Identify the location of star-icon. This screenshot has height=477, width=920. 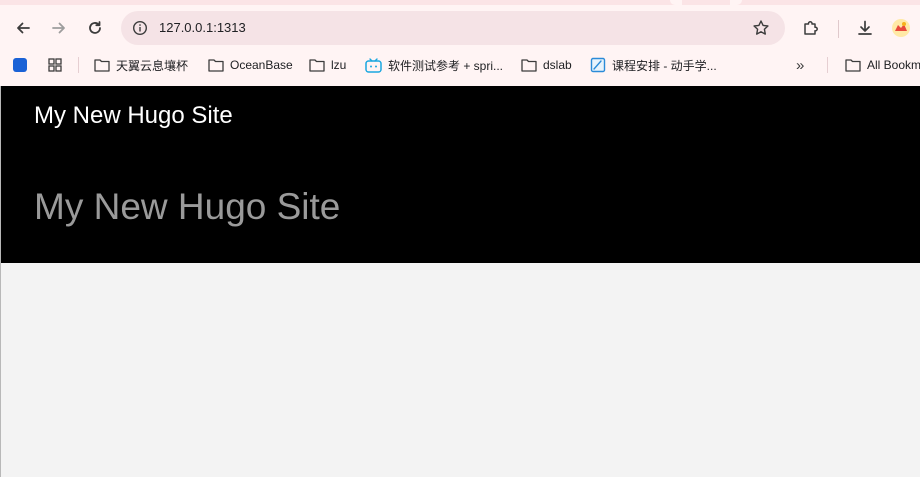
(761, 27).